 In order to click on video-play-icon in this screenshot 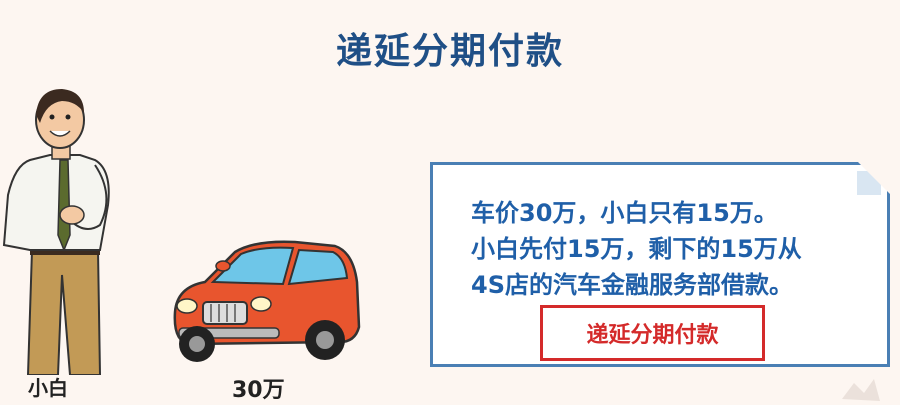, I will do `click(859, 388)`.